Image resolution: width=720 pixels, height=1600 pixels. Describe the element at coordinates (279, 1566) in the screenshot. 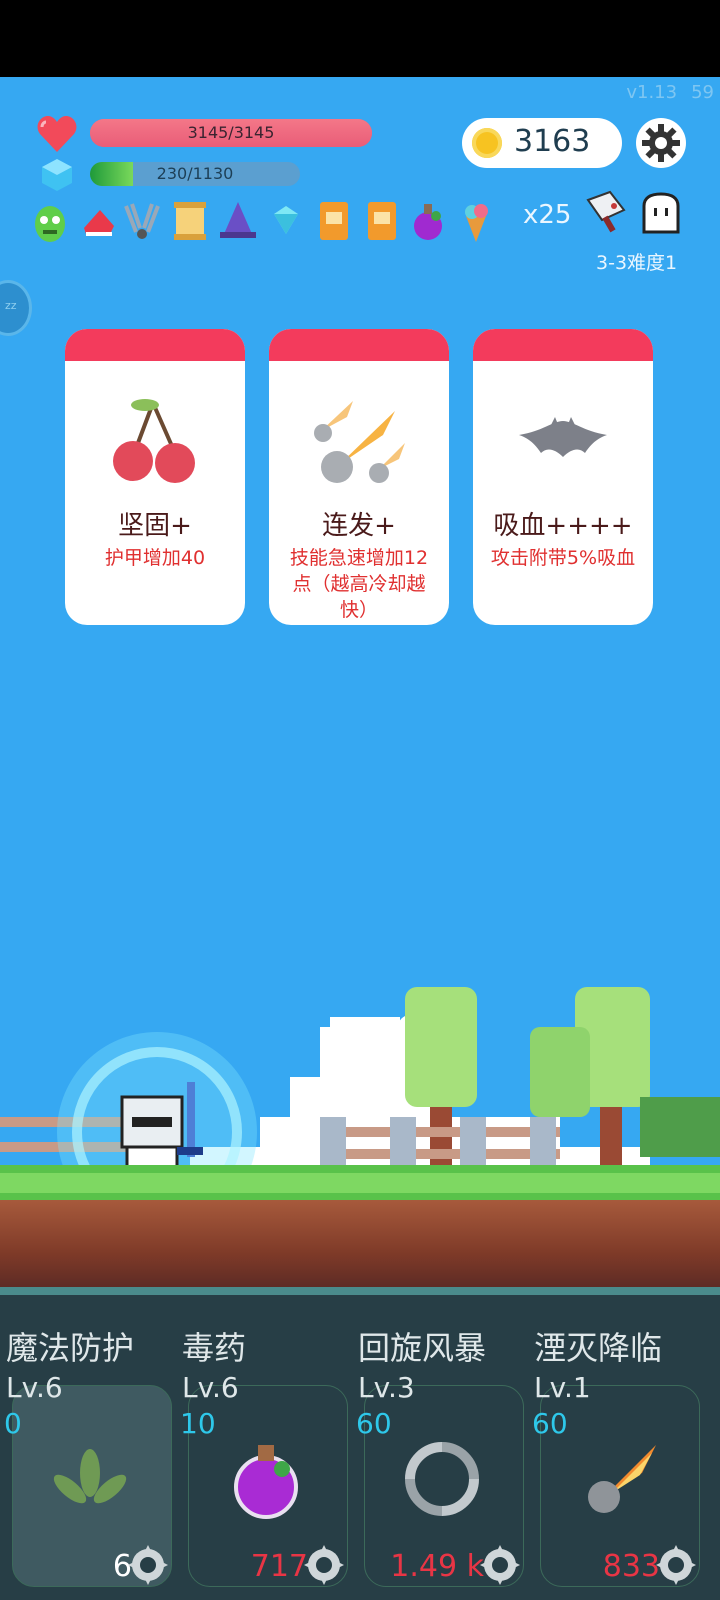

I see `skill-count: 717` at that location.